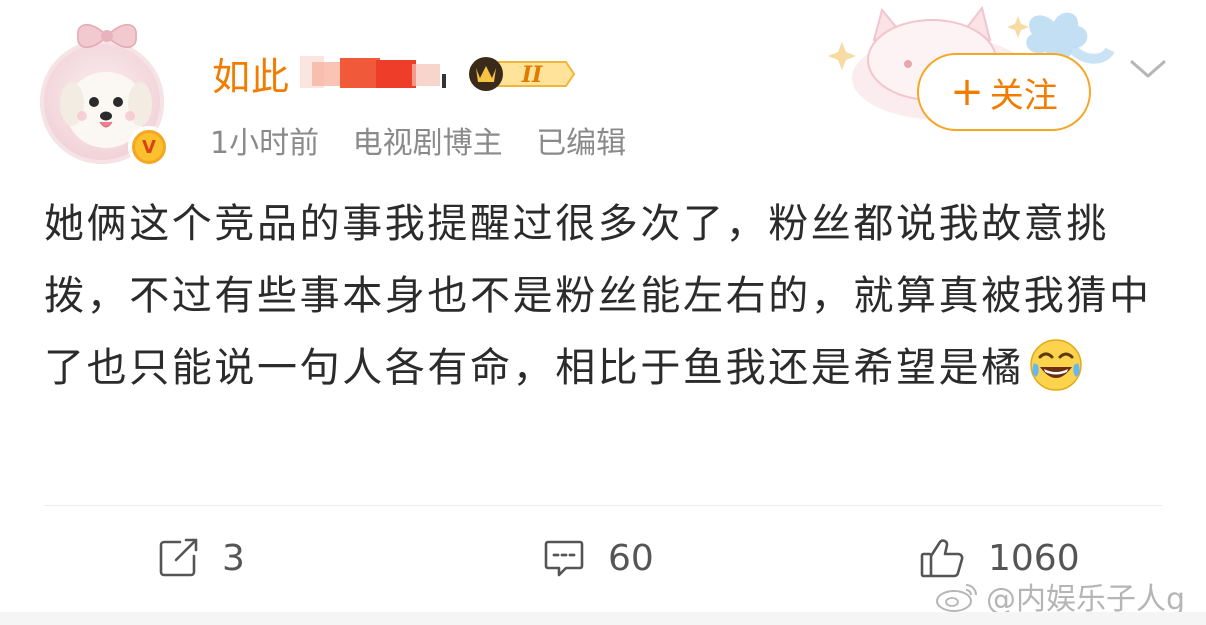 The image size is (1206, 625). Describe the element at coordinates (107, 36) in the screenshot. I see `bow-icon` at that location.